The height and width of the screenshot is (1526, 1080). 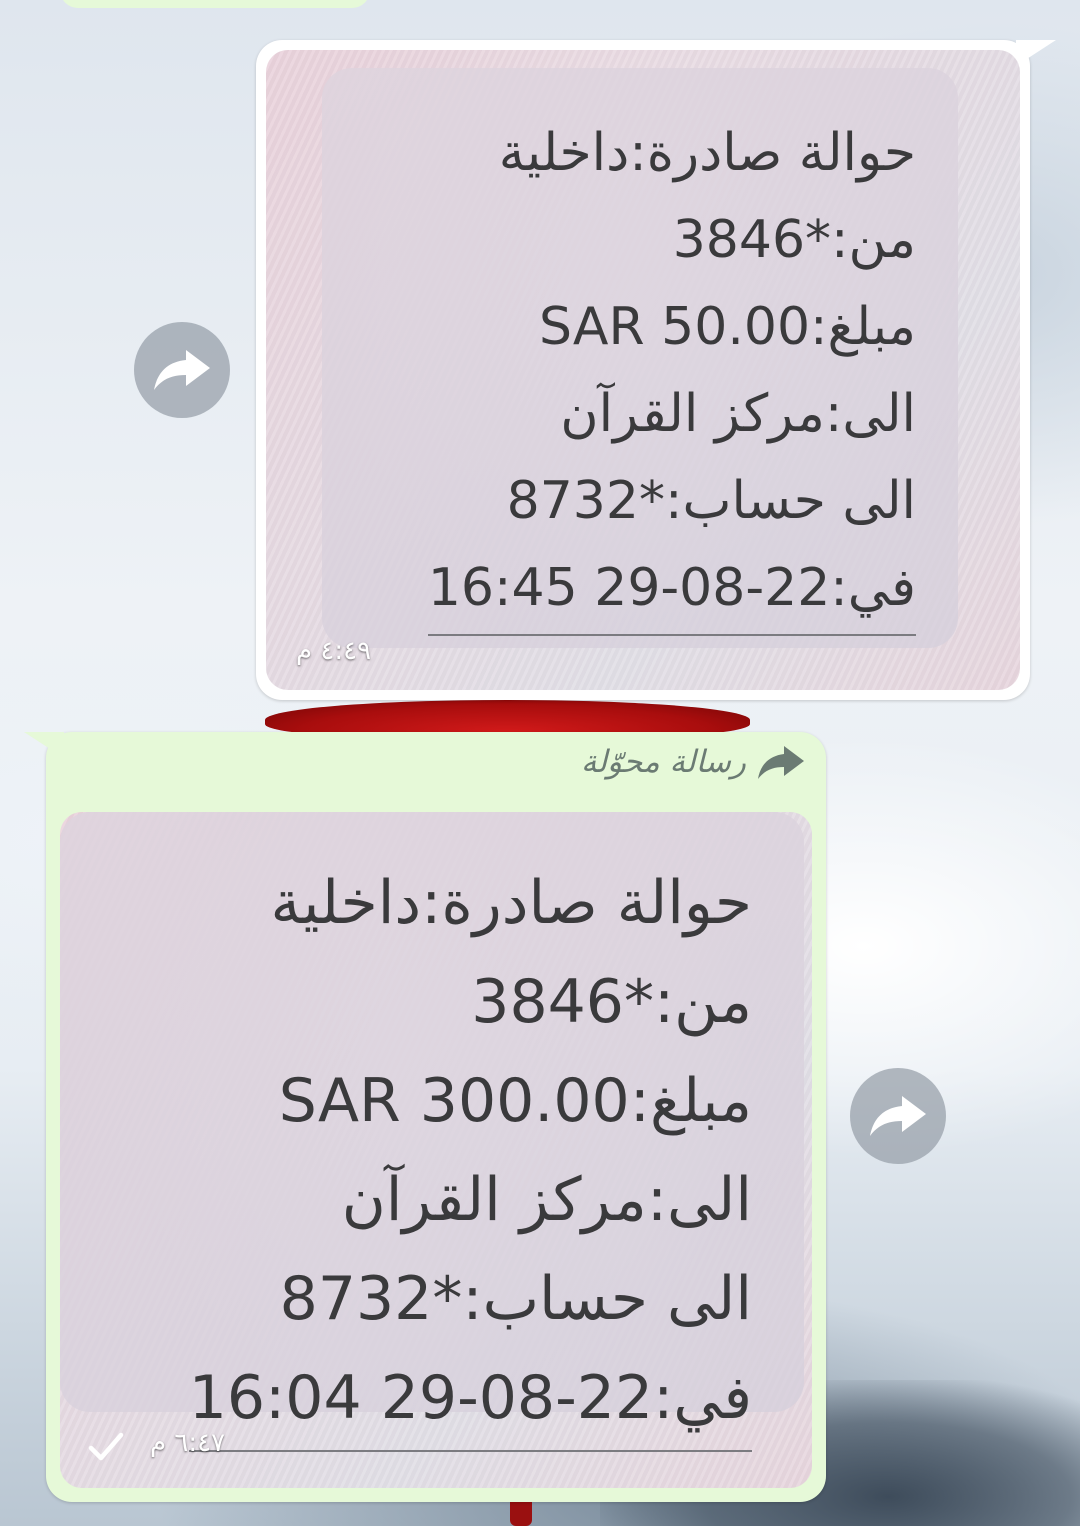 I want to click on sms-line-amount: مبلغ:SAR 300.00, so click(x=515, y=1101).